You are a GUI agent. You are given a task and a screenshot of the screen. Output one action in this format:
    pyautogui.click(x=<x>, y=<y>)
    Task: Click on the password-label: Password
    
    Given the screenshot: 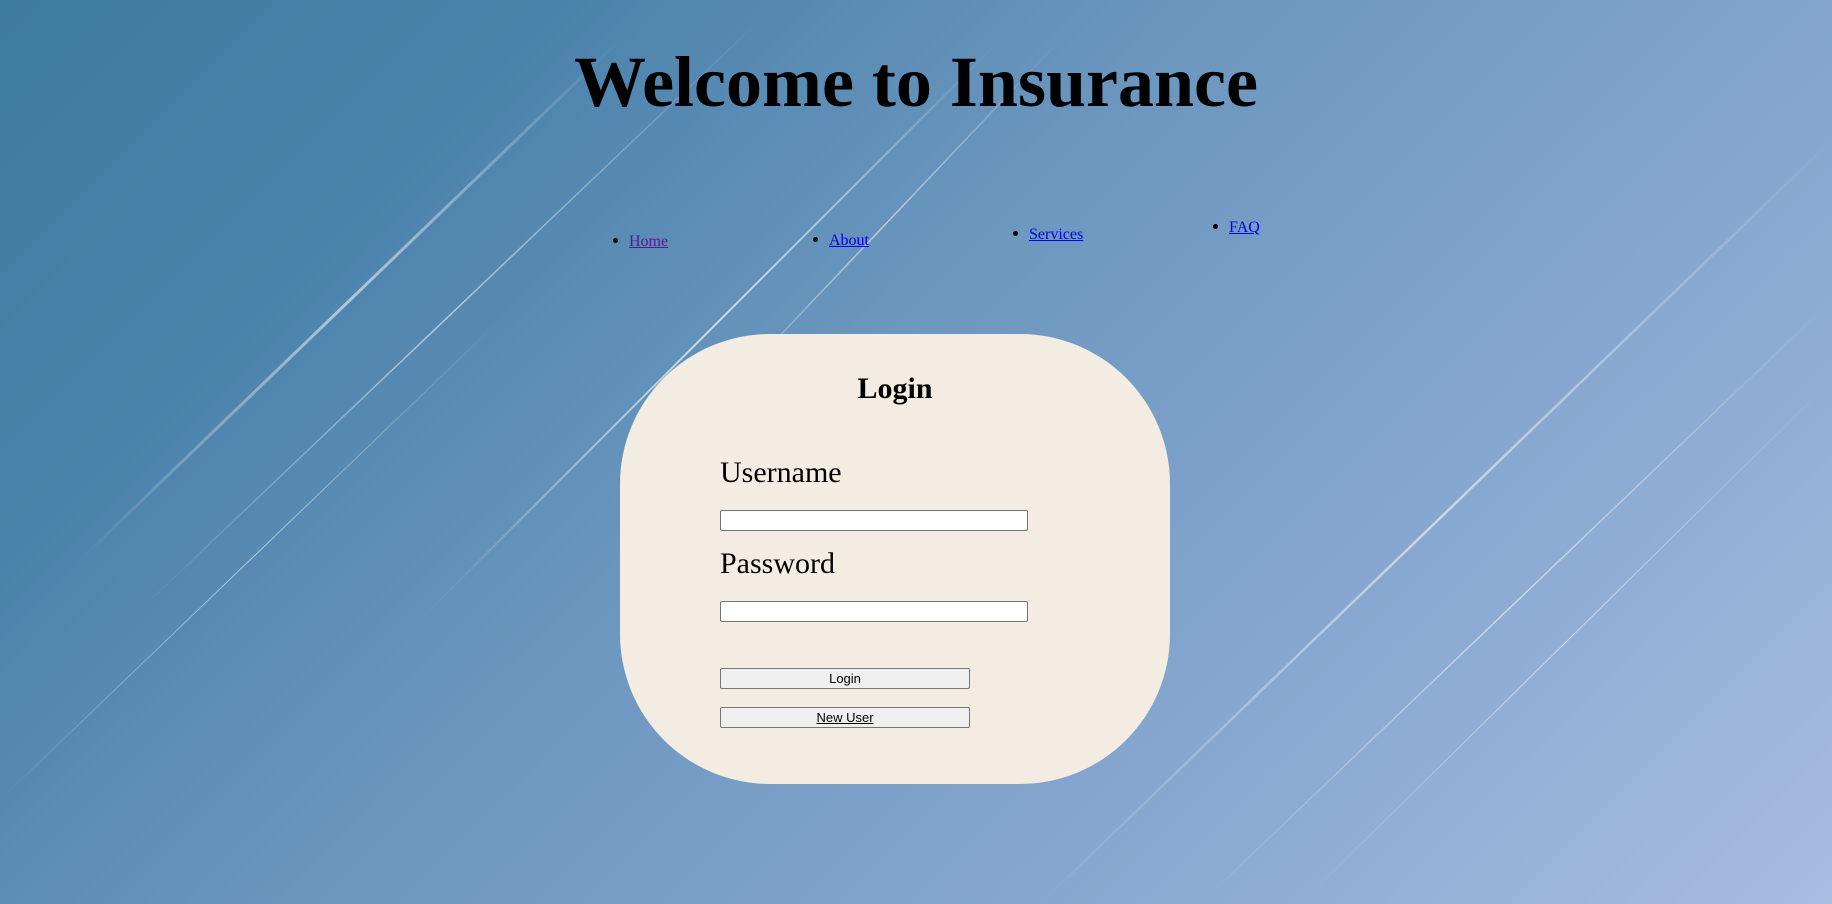 What is the action you would take?
    pyautogui.click(x=778, y=563)
    